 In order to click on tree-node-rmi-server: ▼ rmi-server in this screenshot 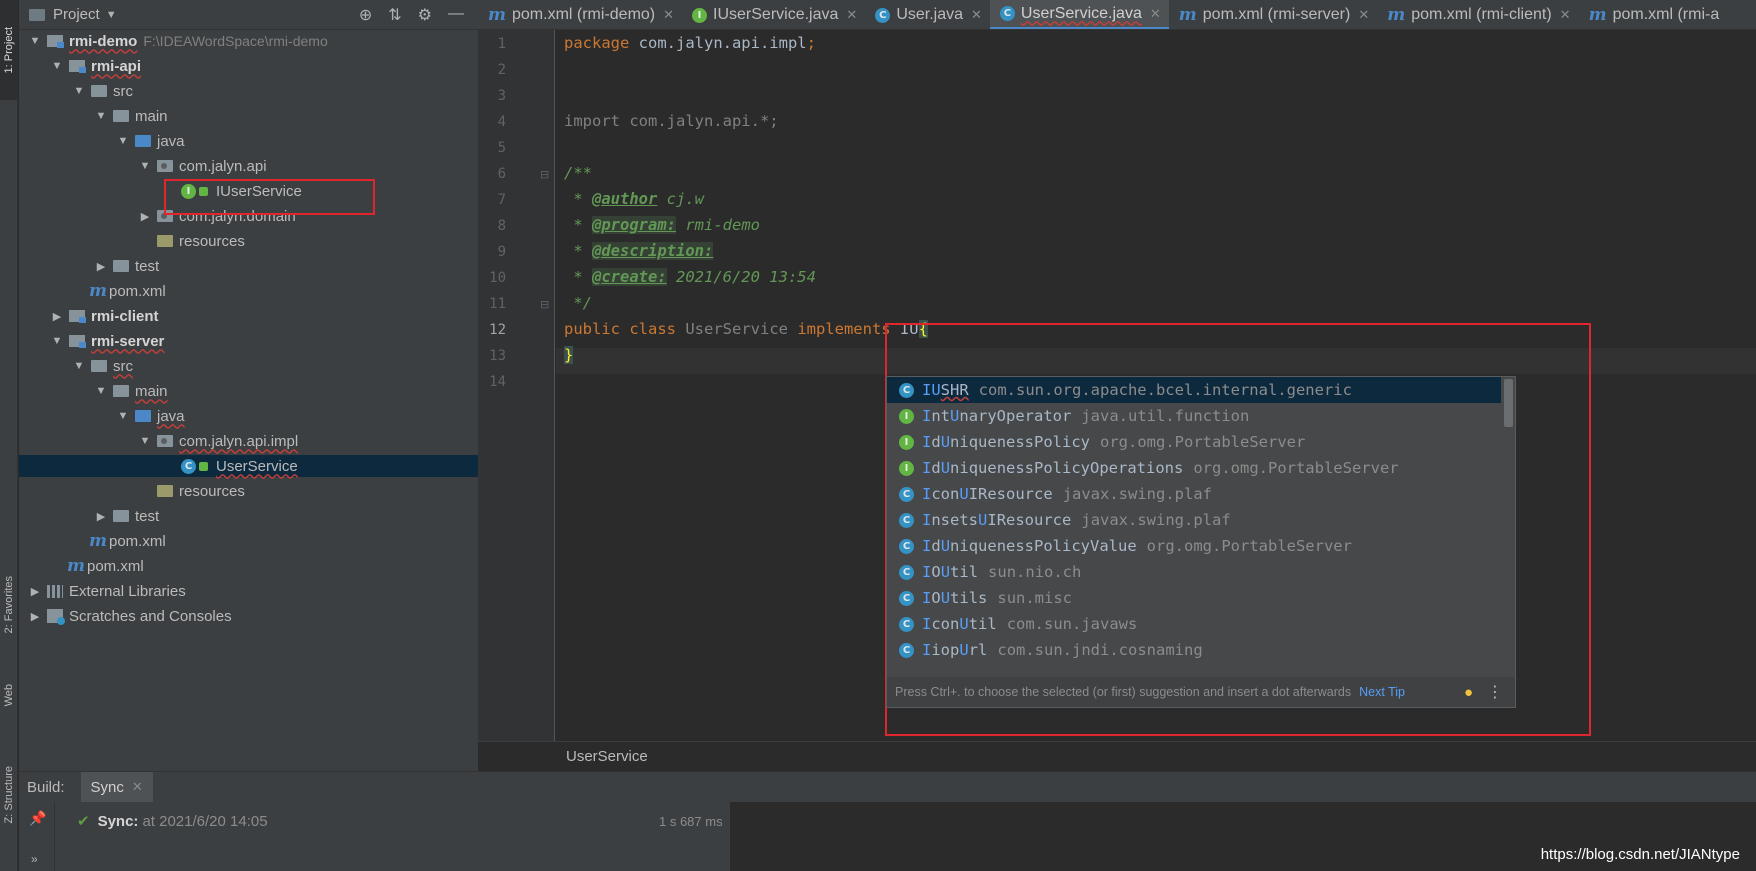, I will do `click(248, 341)`.